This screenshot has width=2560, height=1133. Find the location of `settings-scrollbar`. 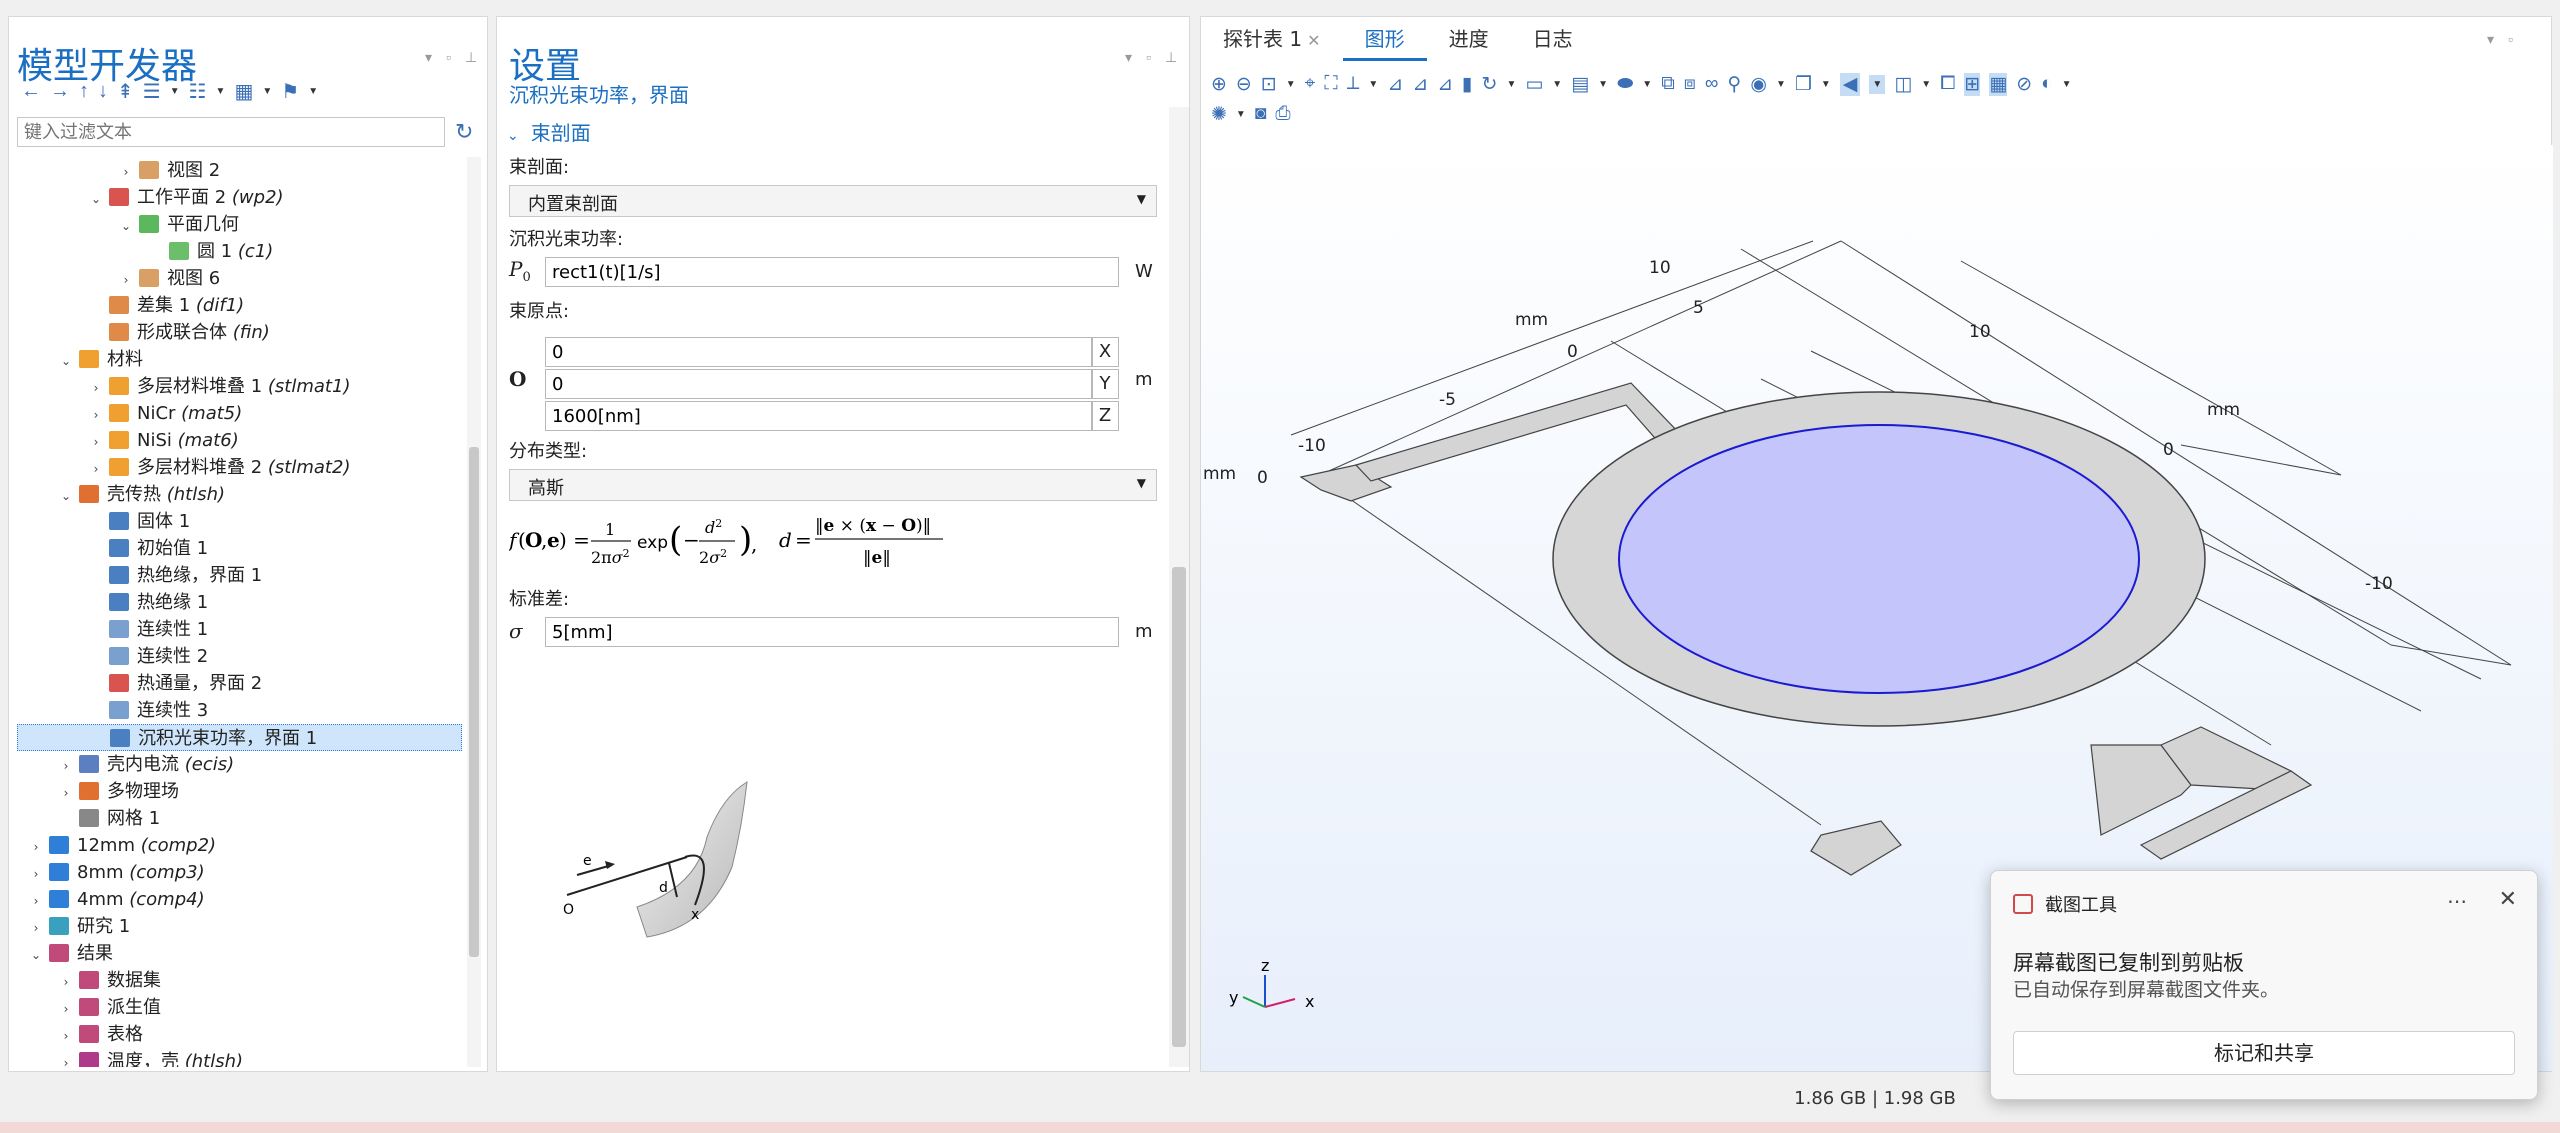

settings-scrollbar is located at coordinates (1179, 587).